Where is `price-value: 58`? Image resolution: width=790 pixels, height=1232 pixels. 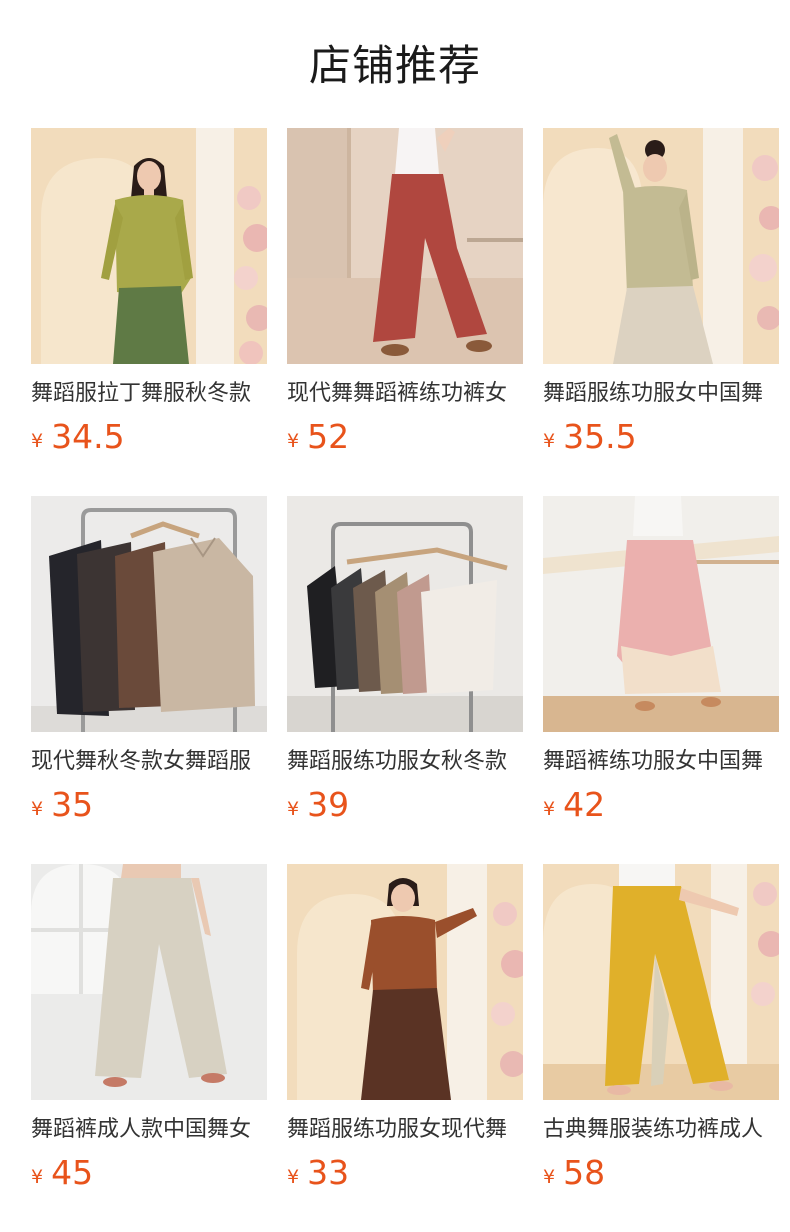 price-value: 58 is located at coordinates (584, 1172).